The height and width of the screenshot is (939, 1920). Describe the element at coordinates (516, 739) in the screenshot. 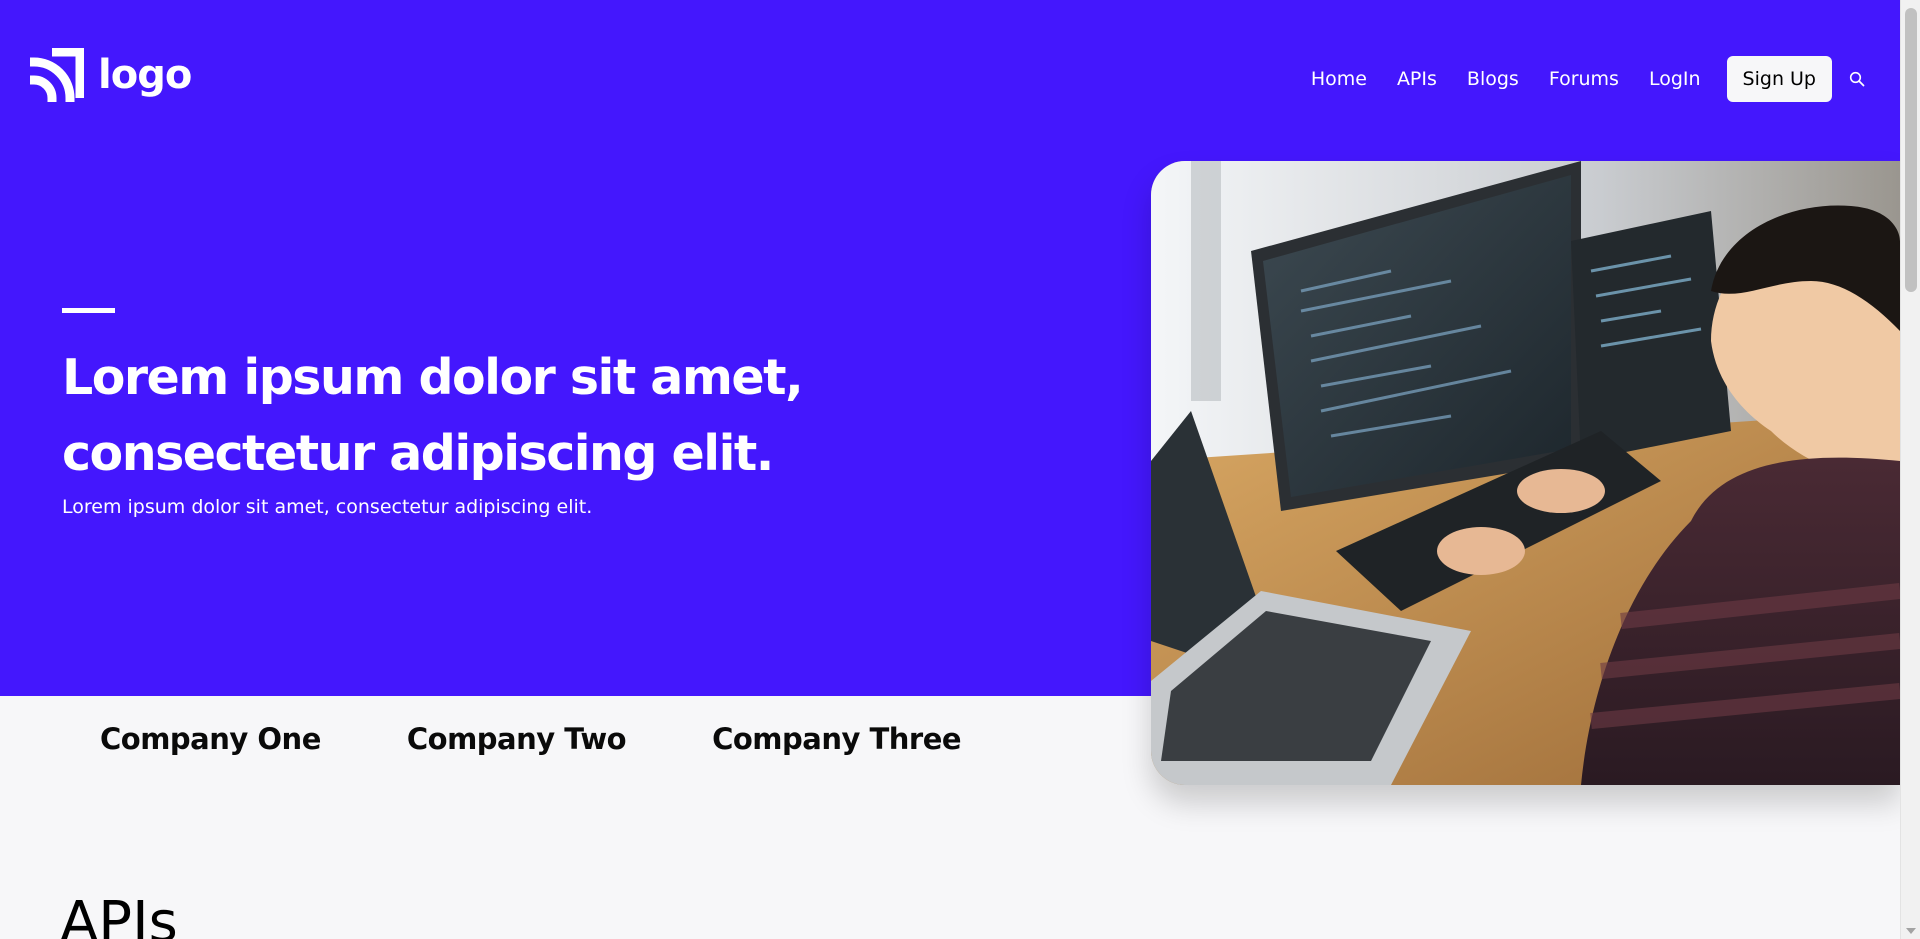

I see `company-two-logo: Company Two` at that location.